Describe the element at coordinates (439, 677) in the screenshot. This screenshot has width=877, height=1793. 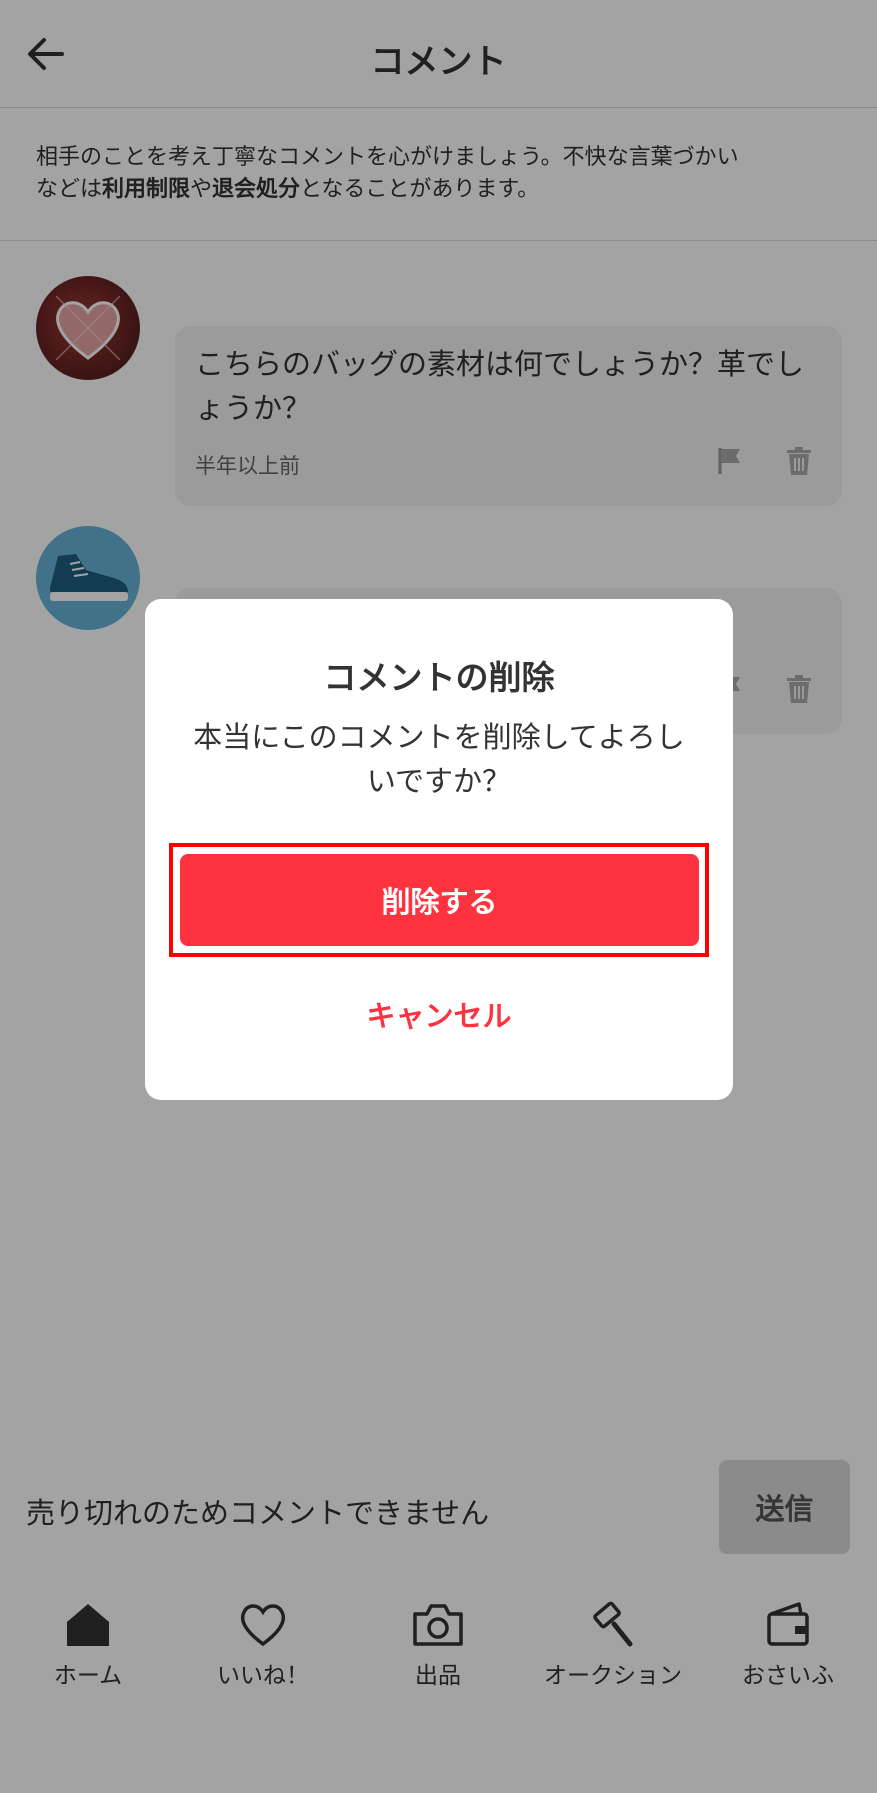
I see `dialog-title: コメントの削除` at that location.